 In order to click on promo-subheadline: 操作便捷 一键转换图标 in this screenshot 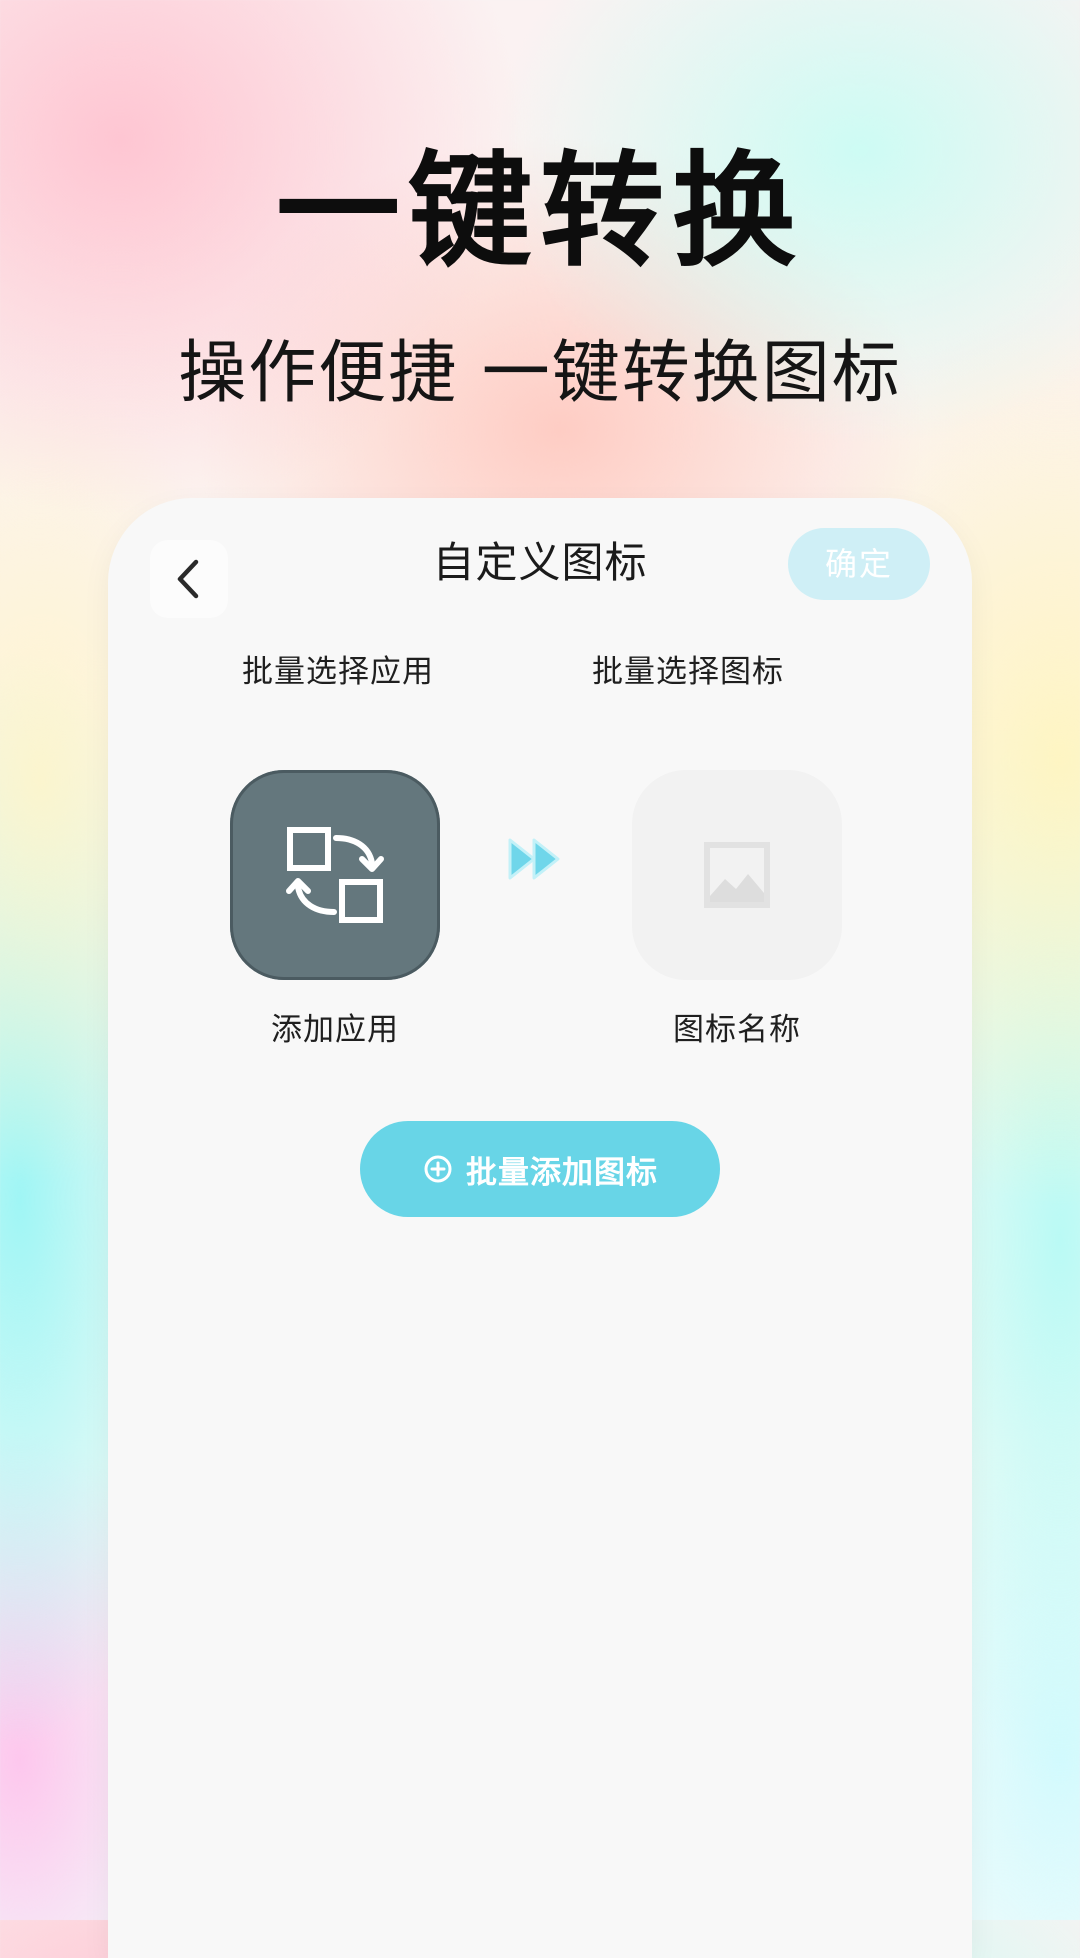, I will do `click(540, 373)`.